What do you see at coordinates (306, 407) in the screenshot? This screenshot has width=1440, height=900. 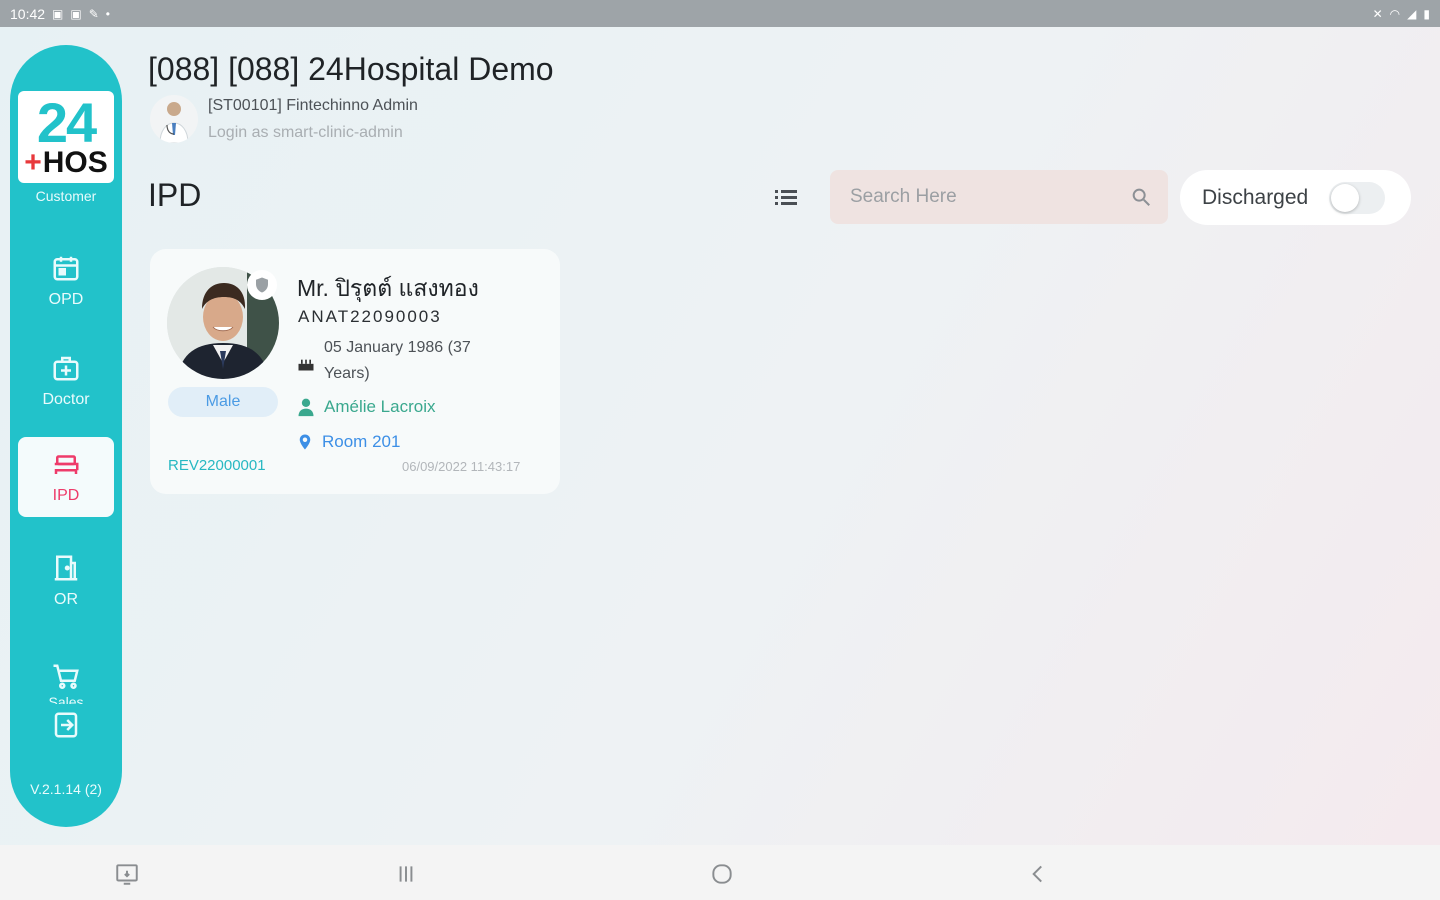 I see `doctor-icon` at bounding box center [306, 407].